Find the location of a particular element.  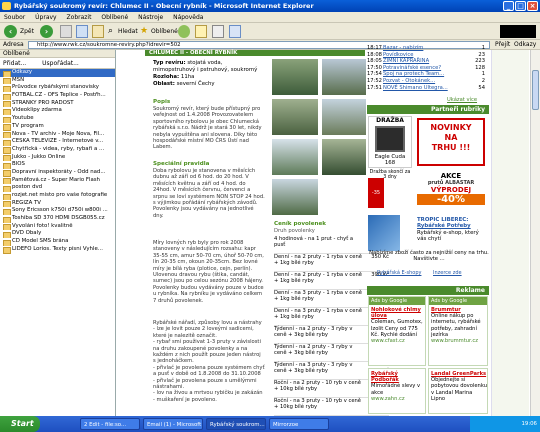

favorite-item: Toshiba SD 370 HDMI DSGB055.cz is located at coordinates (57, 219).